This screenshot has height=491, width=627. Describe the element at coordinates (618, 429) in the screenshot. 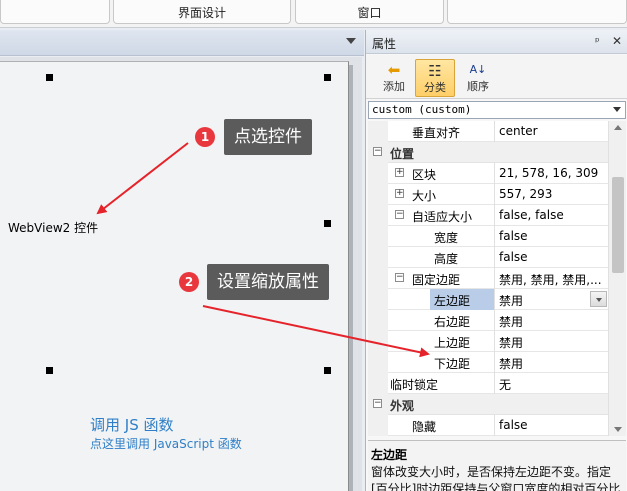

I see `scroll-down-icon` at that location.